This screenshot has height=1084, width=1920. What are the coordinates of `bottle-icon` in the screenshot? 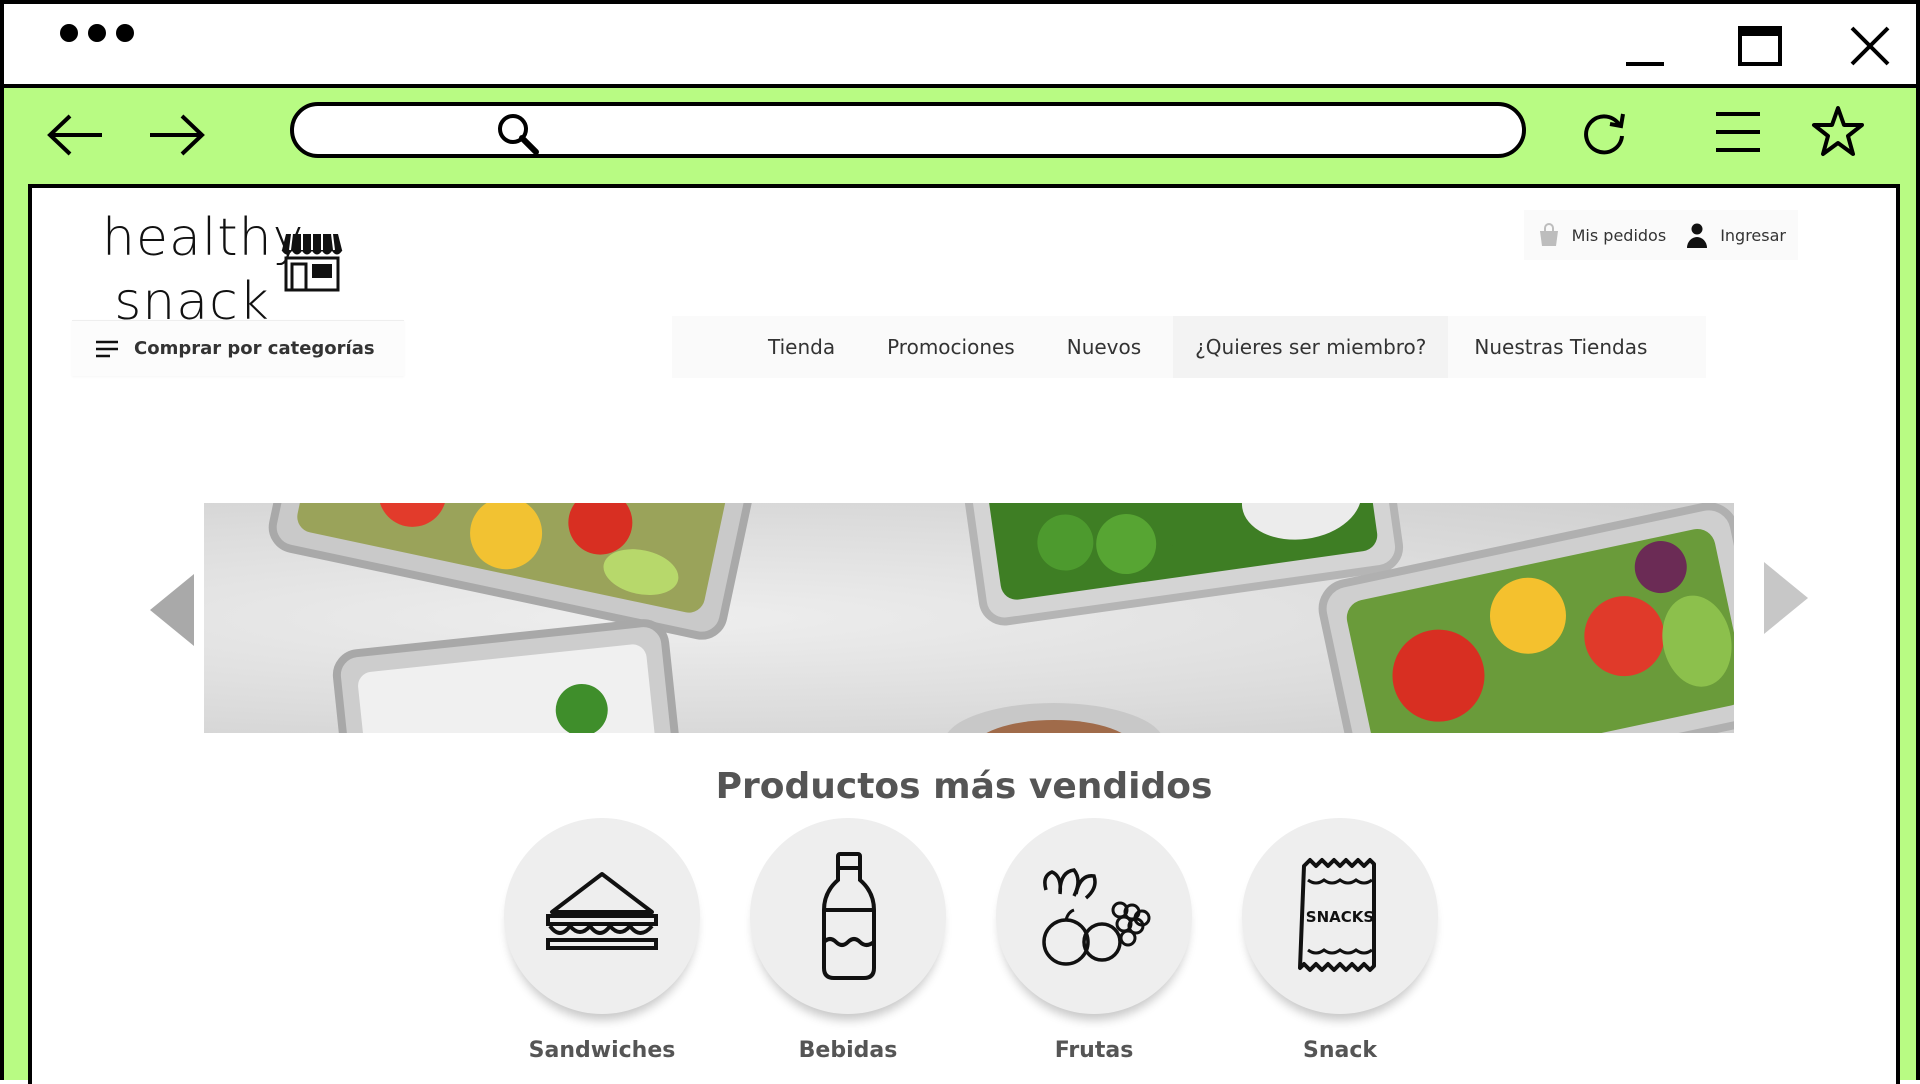 It's located at (849, 916).